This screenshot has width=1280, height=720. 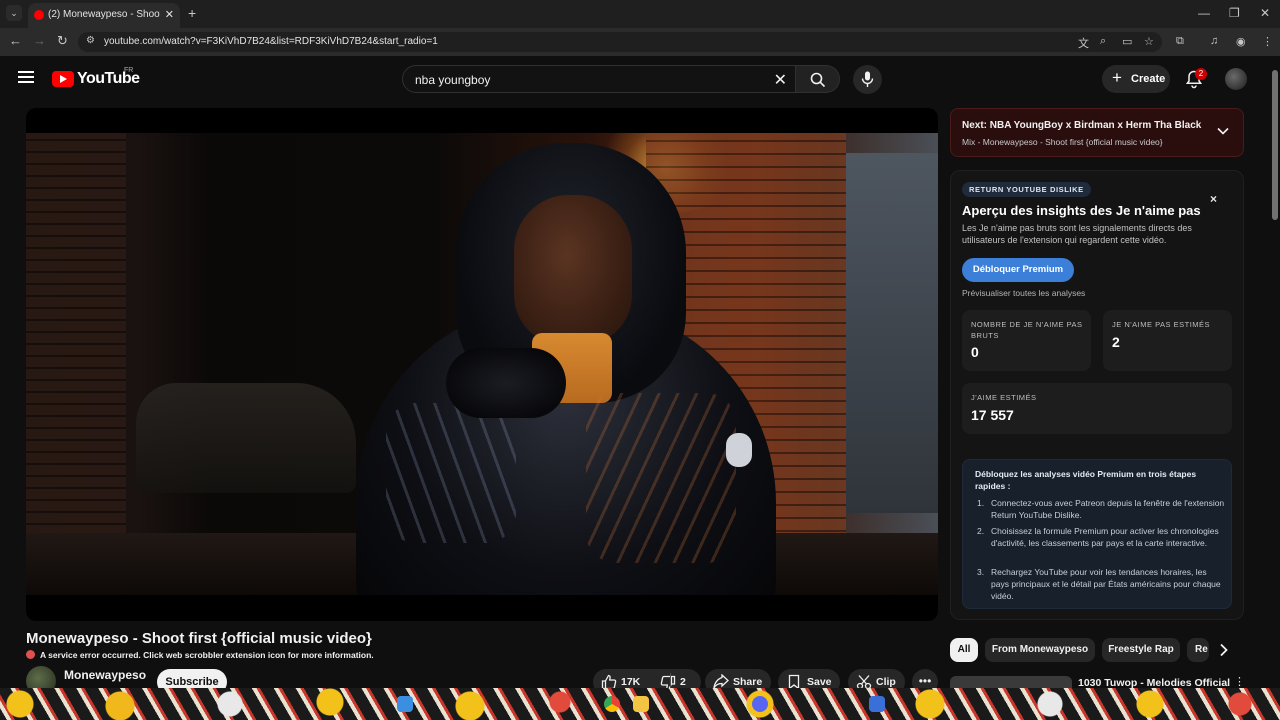 I want to click on notification-count-badge: 2, so click(x=1201, y=74).